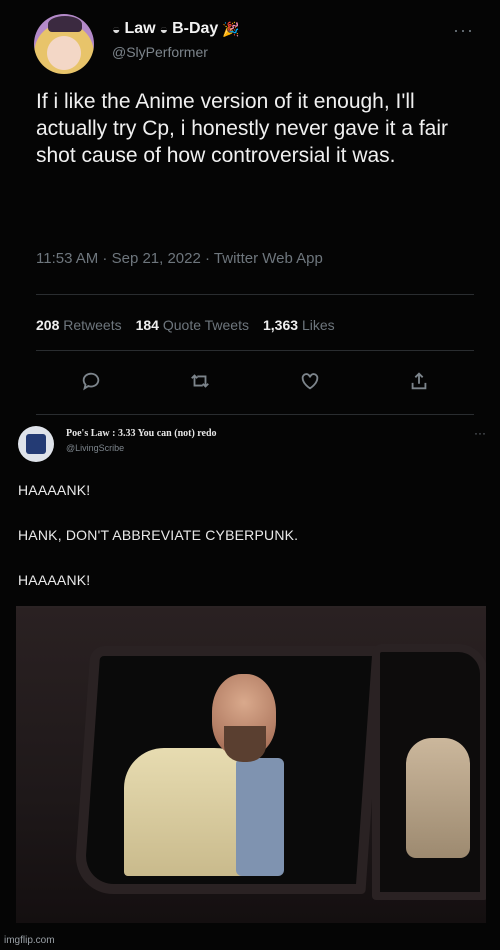 The height and width of the screenshot is (950, 500). What do you see at coordinates (255, 381) in the screenshot?
I see `tweet-actions` at bounding box center [255, 381].